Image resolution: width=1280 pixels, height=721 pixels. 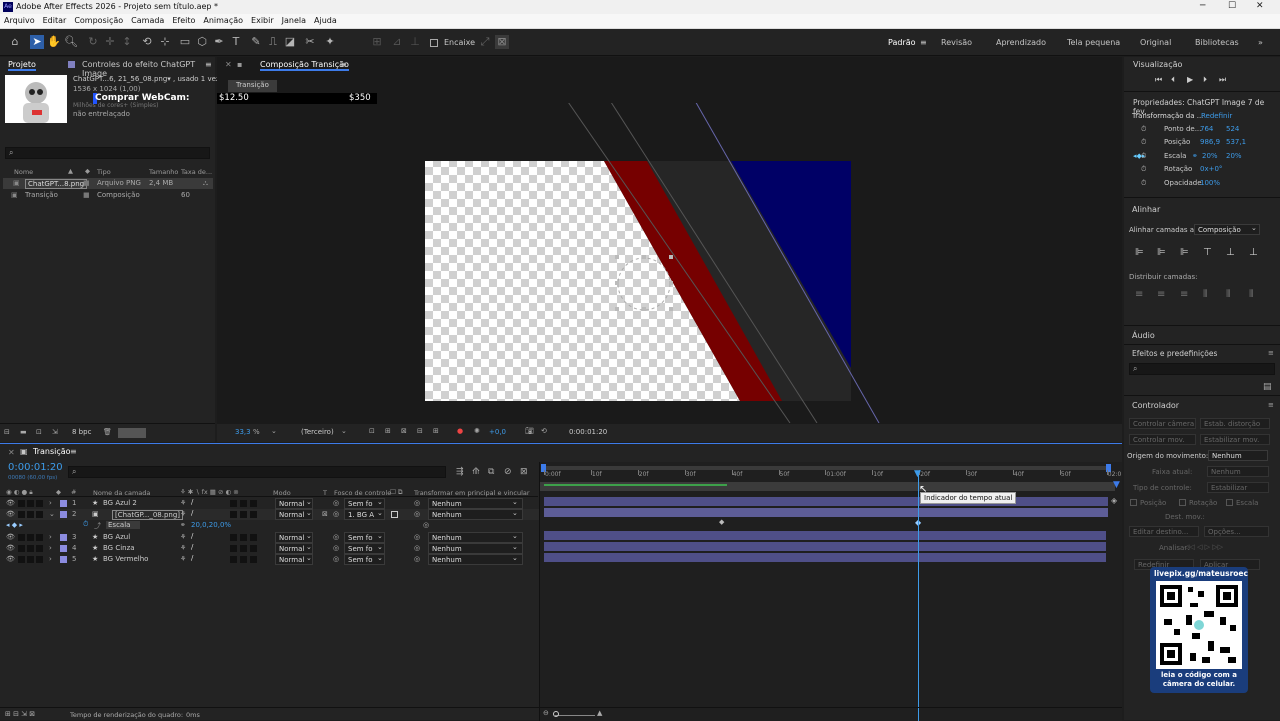 What do you see at coordinates (377, 42) in the screenshot?
I see `align-tool-icon: ⊞` at bounding box center [377, 42].